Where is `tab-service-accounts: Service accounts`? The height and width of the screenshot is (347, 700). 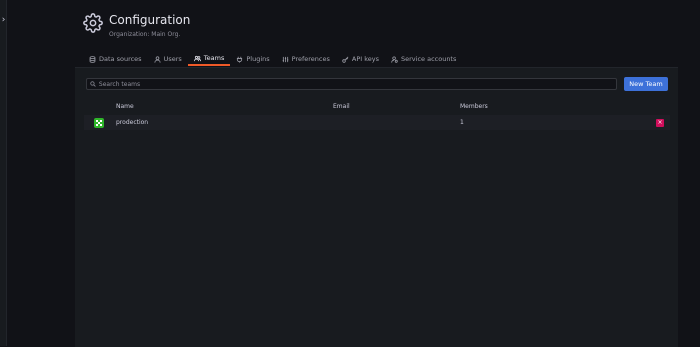 tab-service-accounts: Service accounts is located at coordinates (423, 59).